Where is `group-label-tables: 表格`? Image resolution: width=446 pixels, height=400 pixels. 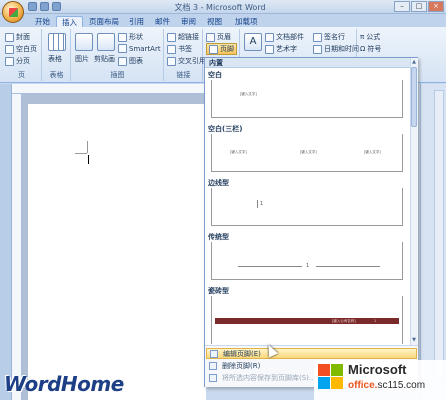 group-label-tables: 表格 is located at coordinates (56, 75).